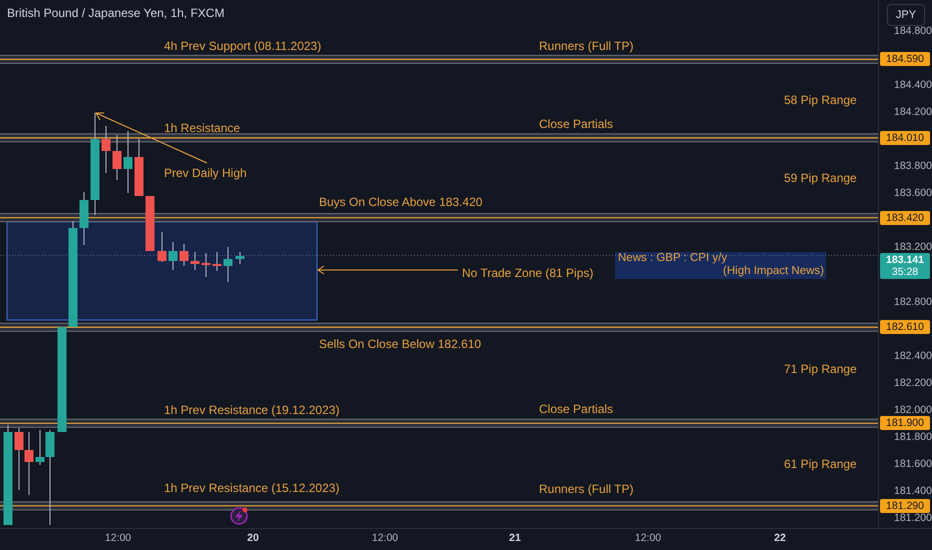 The width and height of the screenshot is (932, 550). I want to click on time-label: 20, so click(253, 538).